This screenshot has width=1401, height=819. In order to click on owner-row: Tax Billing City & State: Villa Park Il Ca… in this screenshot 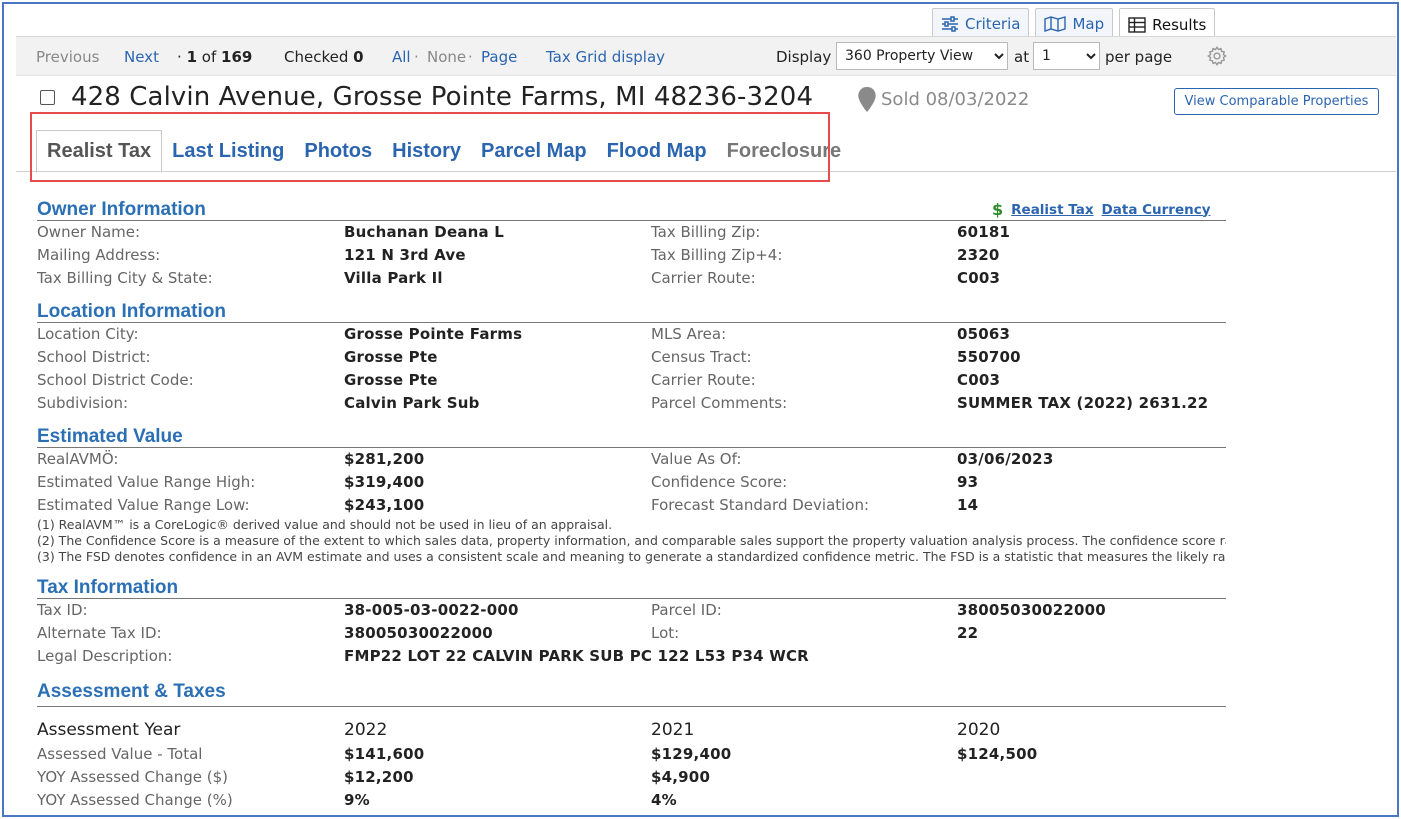, I will do `click(631, 278)`.